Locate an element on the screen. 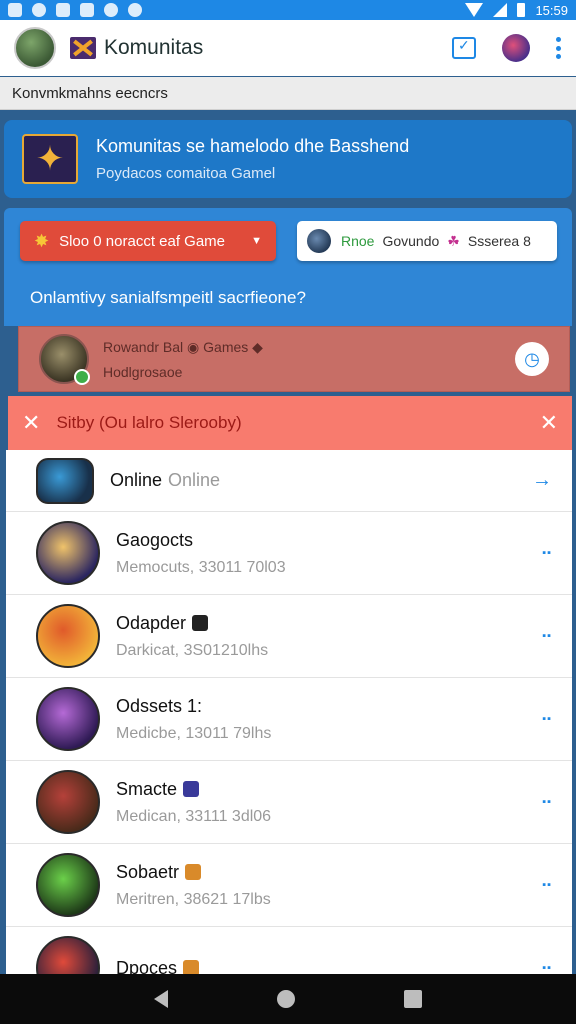  back-icon is located at coordinates (161, 999).